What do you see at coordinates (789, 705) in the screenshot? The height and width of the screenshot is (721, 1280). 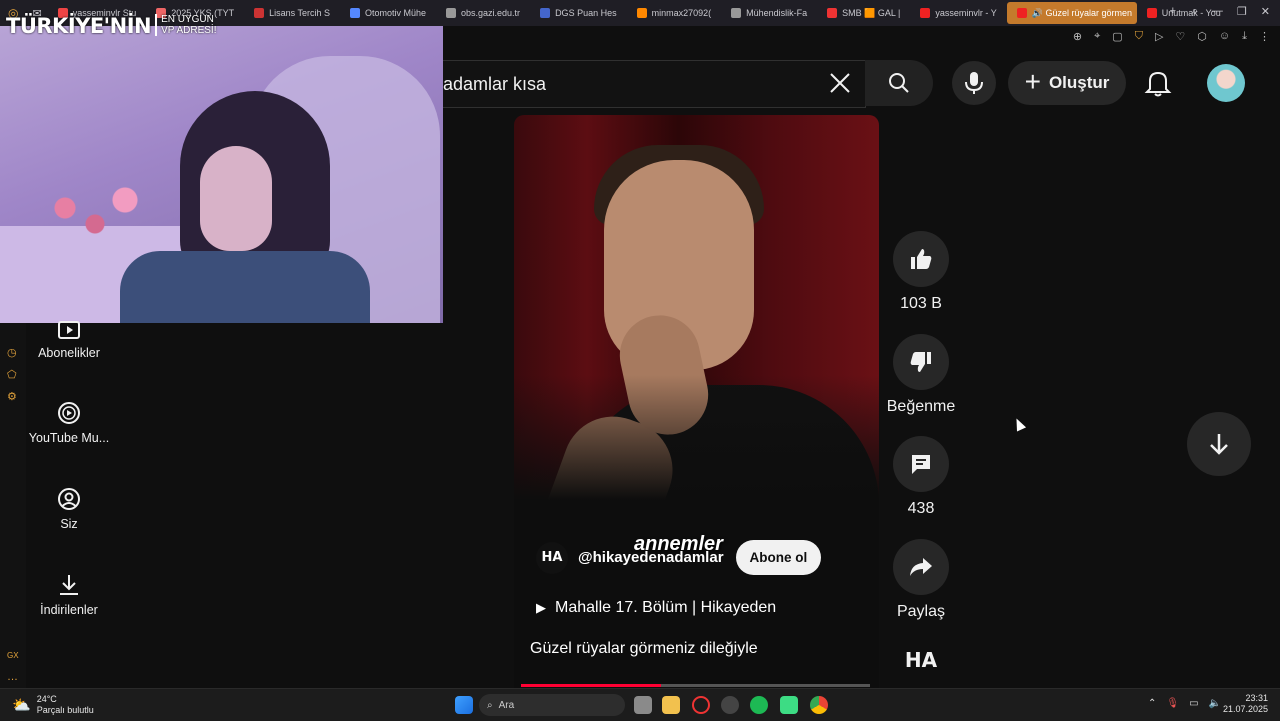 I see `android-icon` at bounding box center [789, 705].